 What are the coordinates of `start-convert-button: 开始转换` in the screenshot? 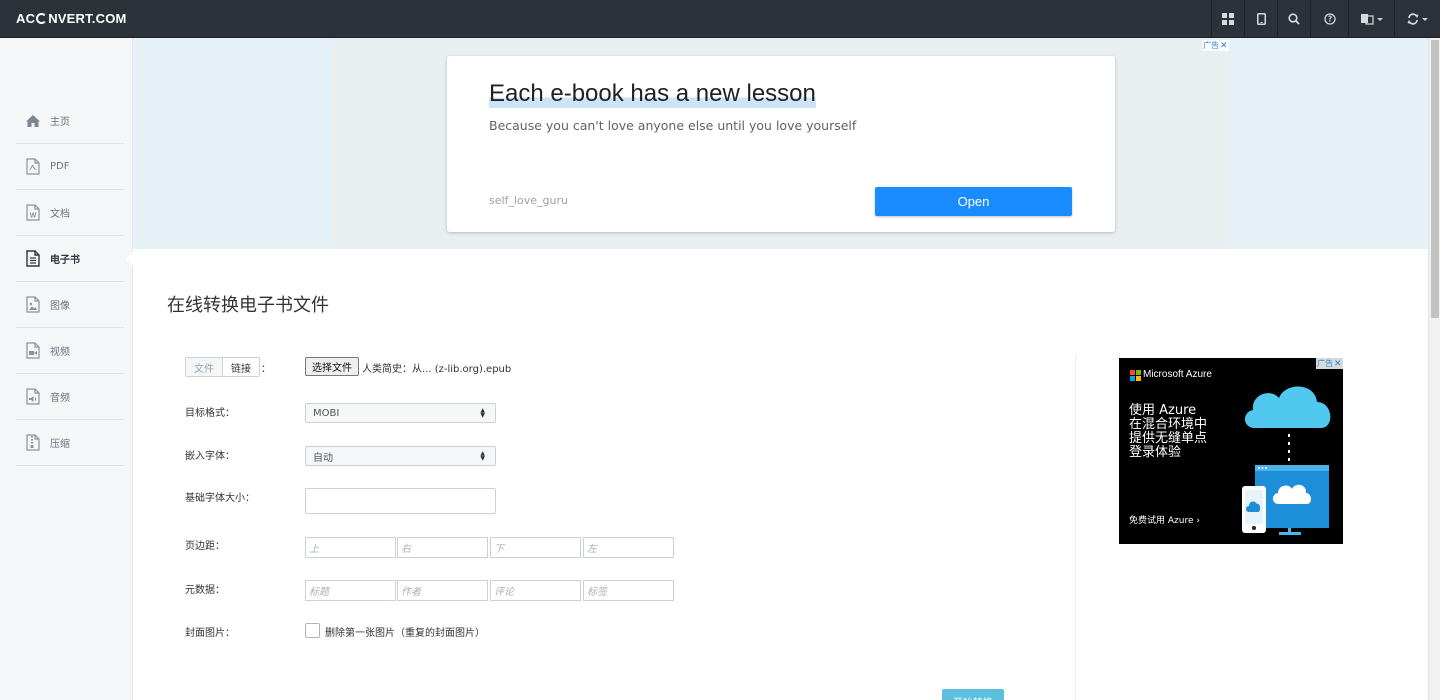 It's located at (973, 694).